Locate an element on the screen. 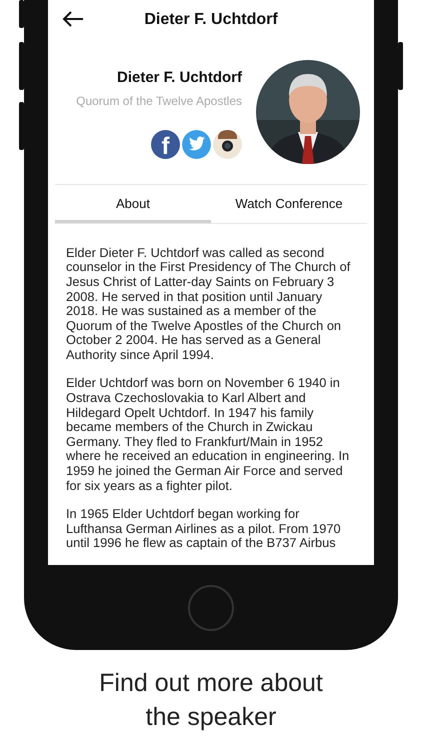 Image resolution: width=422 pixels, height=750 pixels. speaker-calling: Quorum of the Twelve Apostles is located at coordinates (159, 101).